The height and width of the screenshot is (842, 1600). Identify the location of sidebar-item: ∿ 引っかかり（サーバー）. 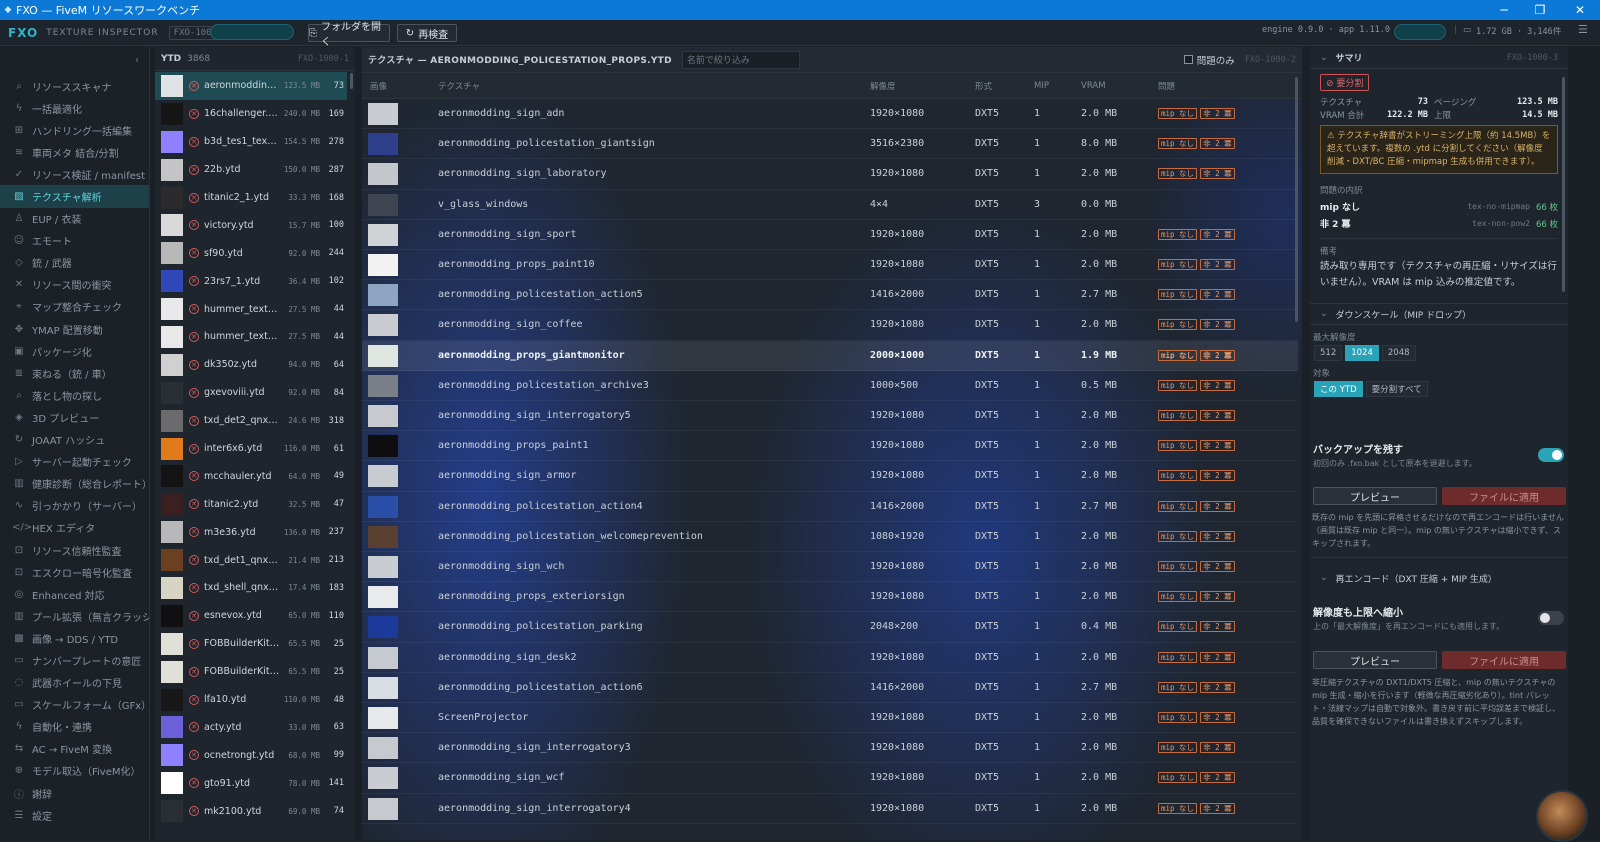
(74, 506).